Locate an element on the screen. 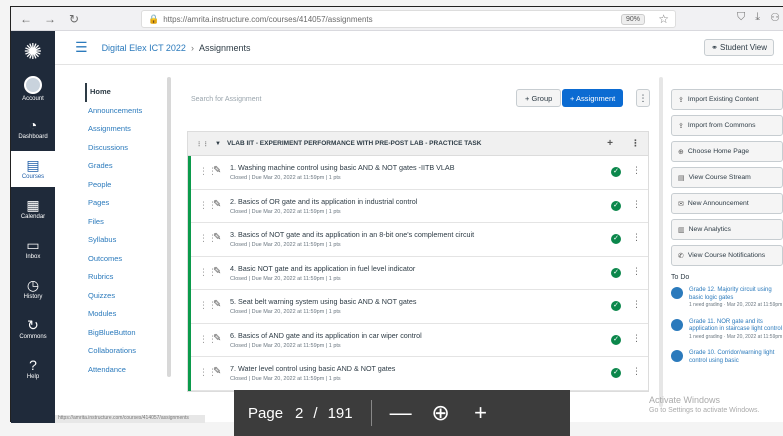 The height and width of the screenshot is (436, 783). gnav-account: Account is located at coordinates (33, 89).